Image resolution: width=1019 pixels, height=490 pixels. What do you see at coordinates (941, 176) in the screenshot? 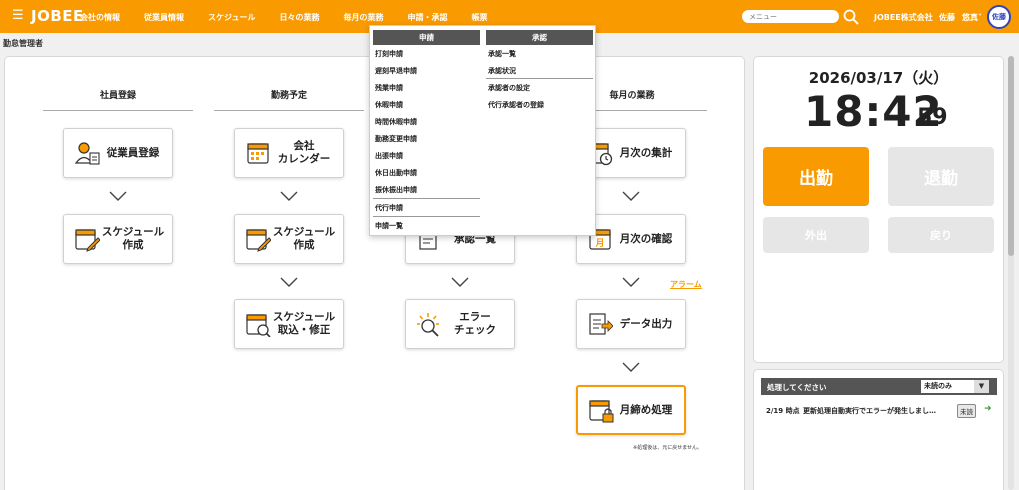
I see `clock-out-button: 退勤` at bounding box center [941, 176].